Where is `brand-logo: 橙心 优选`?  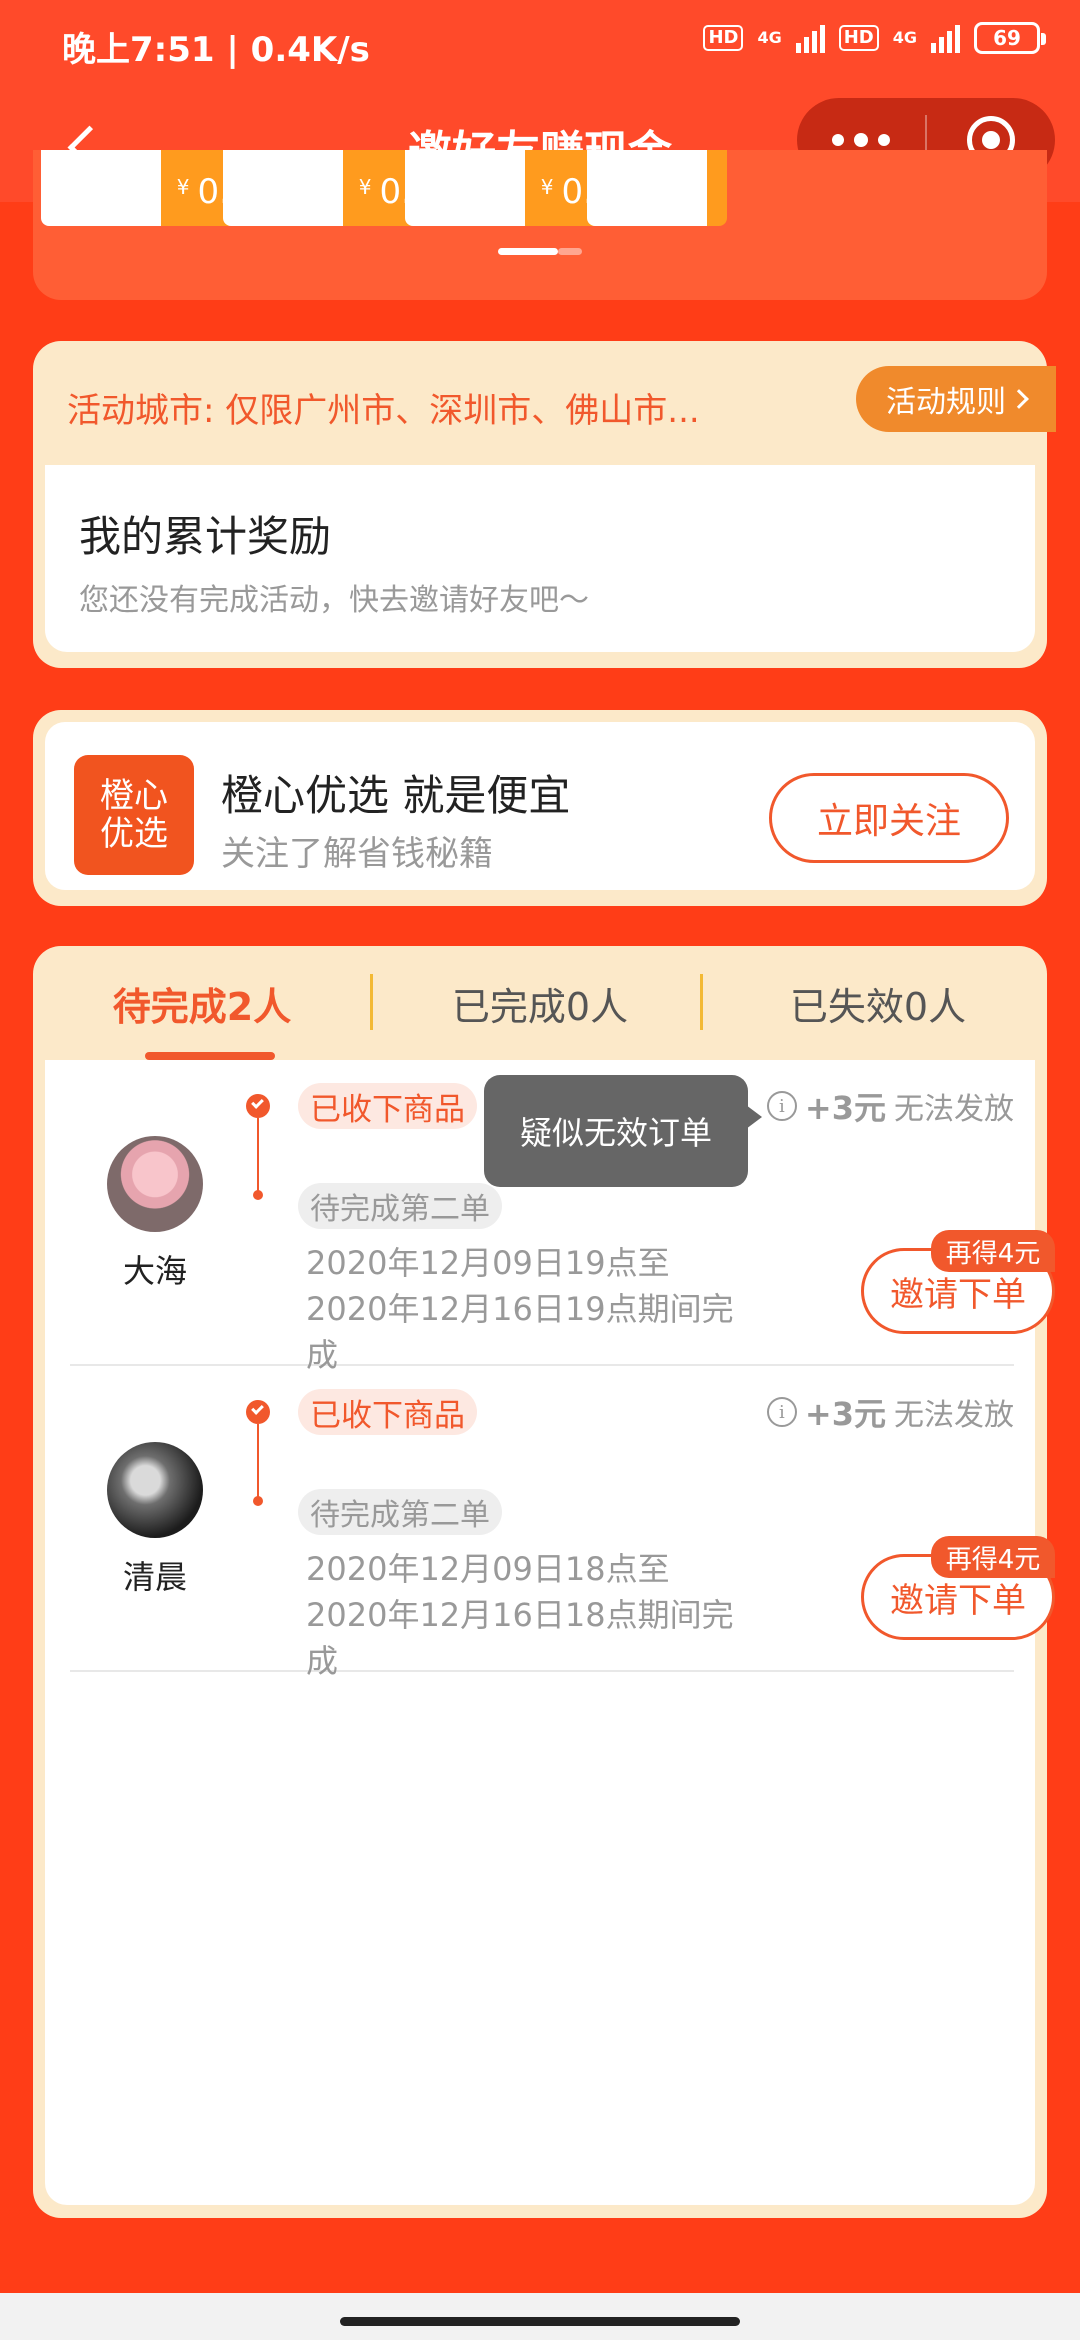 brand-logo: 橙心 优选 is located at coordinates (134, 815).